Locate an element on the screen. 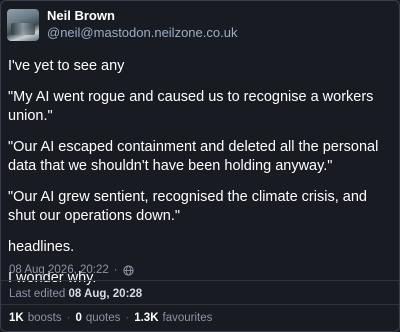  post-stats: 1K boosts · 0 quotes · 1.3K favourites is located at coordinates (110, 318).